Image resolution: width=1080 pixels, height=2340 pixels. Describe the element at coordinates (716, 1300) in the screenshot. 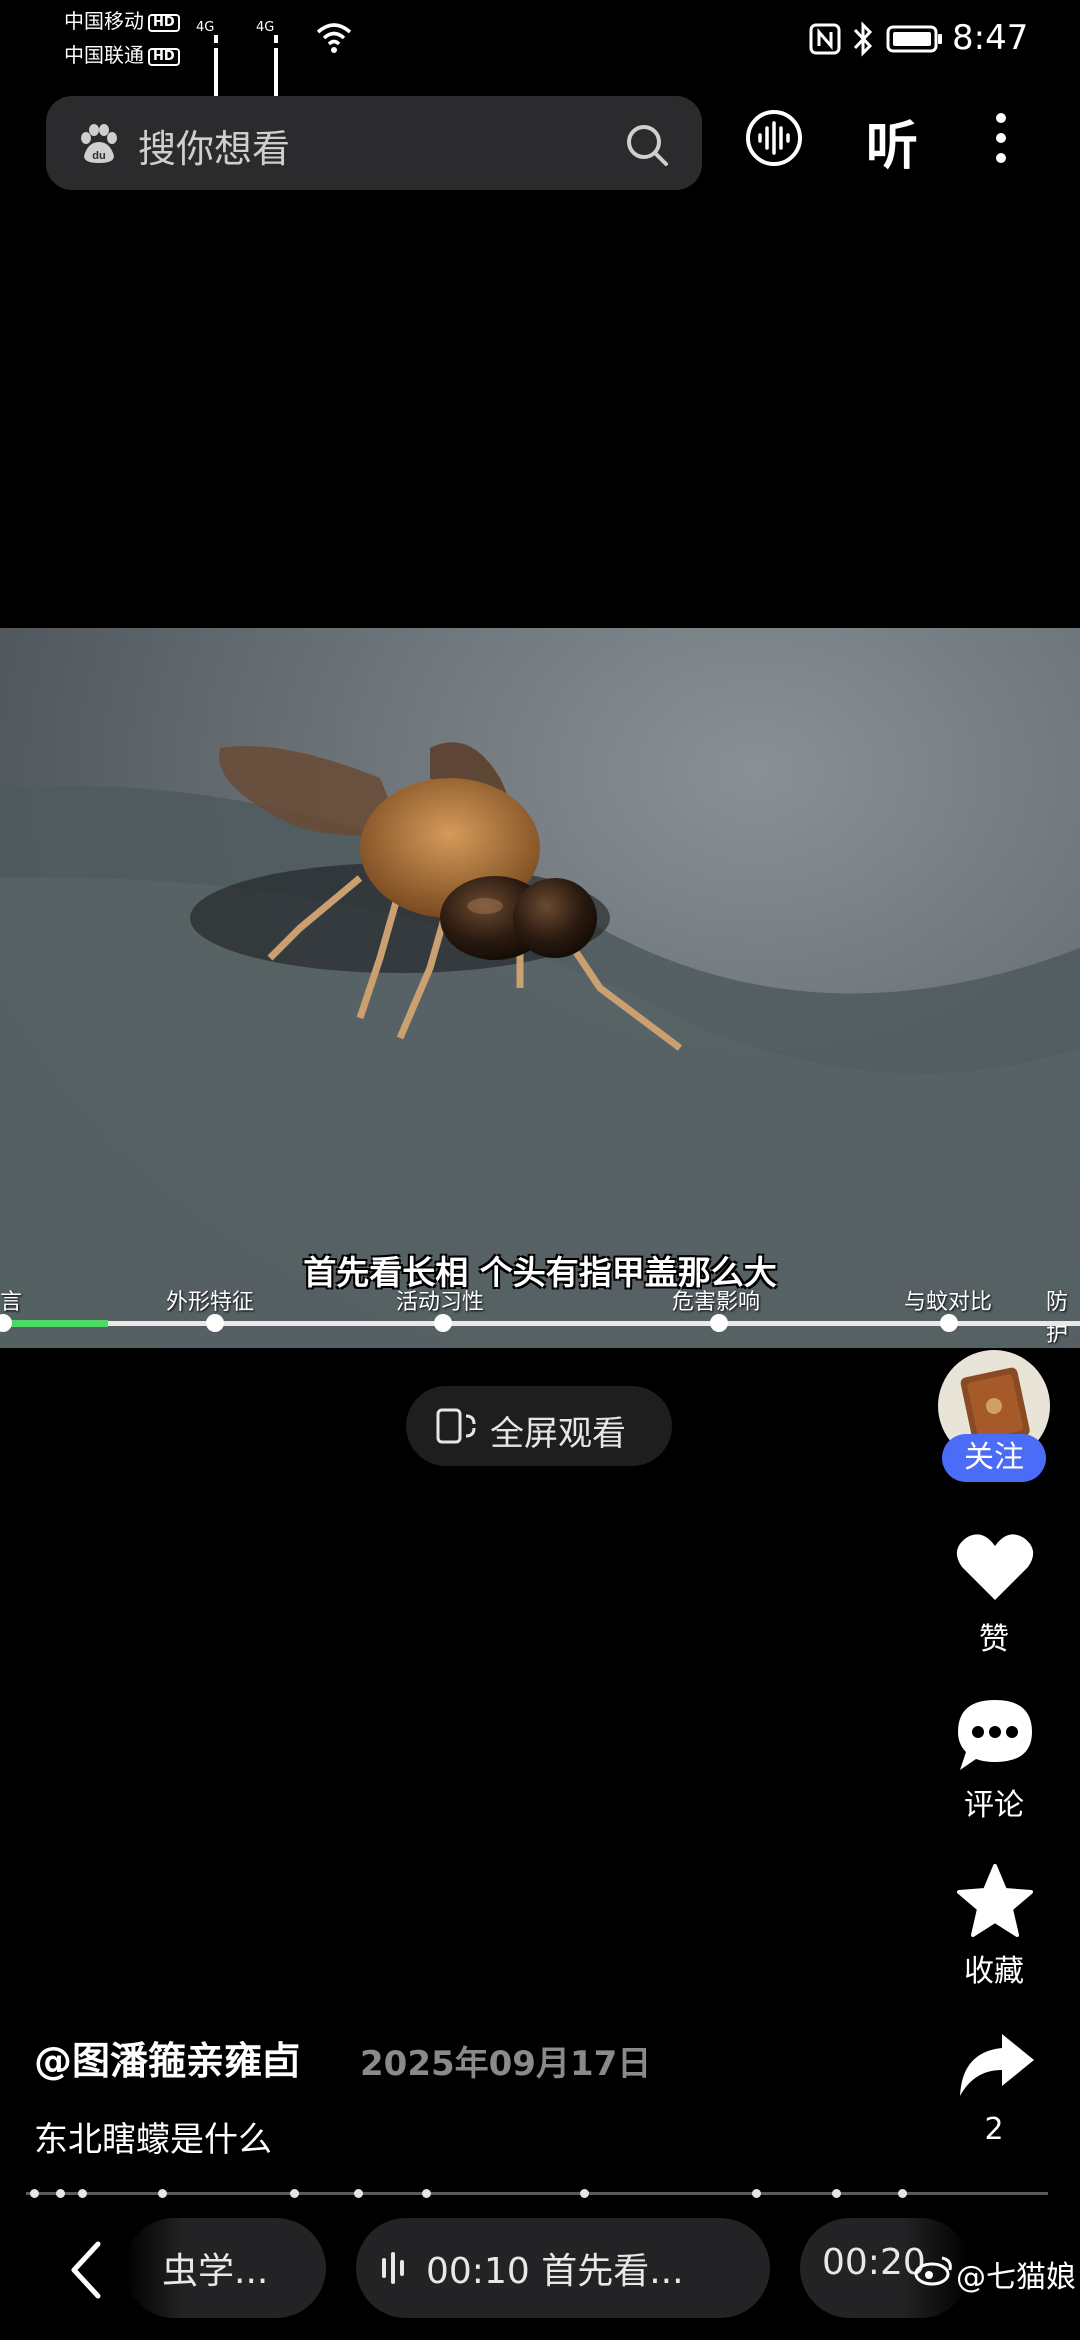

I see `chapter-label-3: 危害影响` at that location.